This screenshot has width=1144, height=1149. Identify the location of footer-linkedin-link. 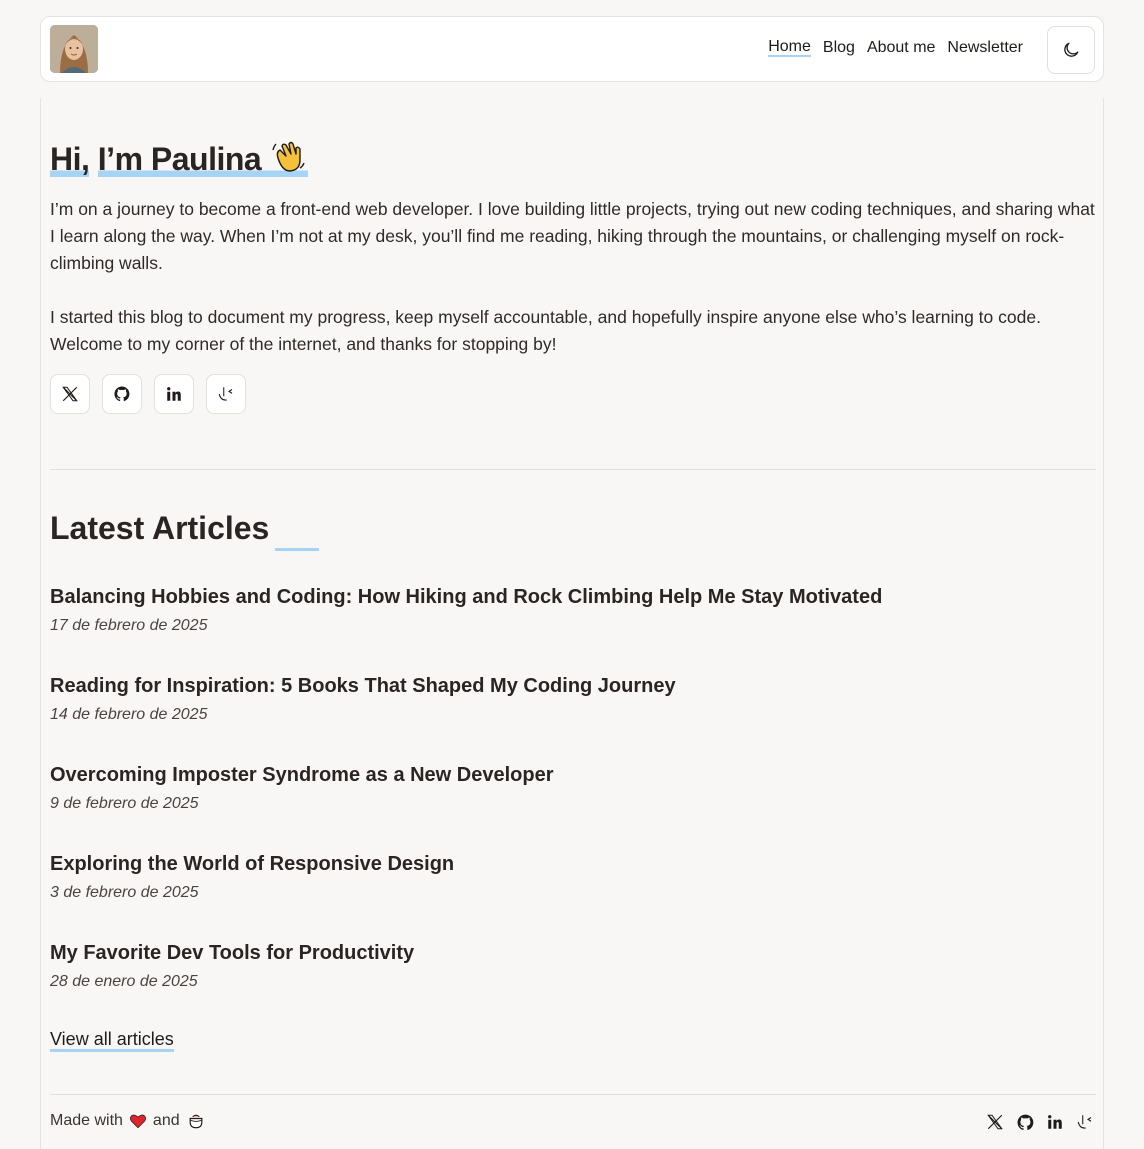
(1055, 1122).